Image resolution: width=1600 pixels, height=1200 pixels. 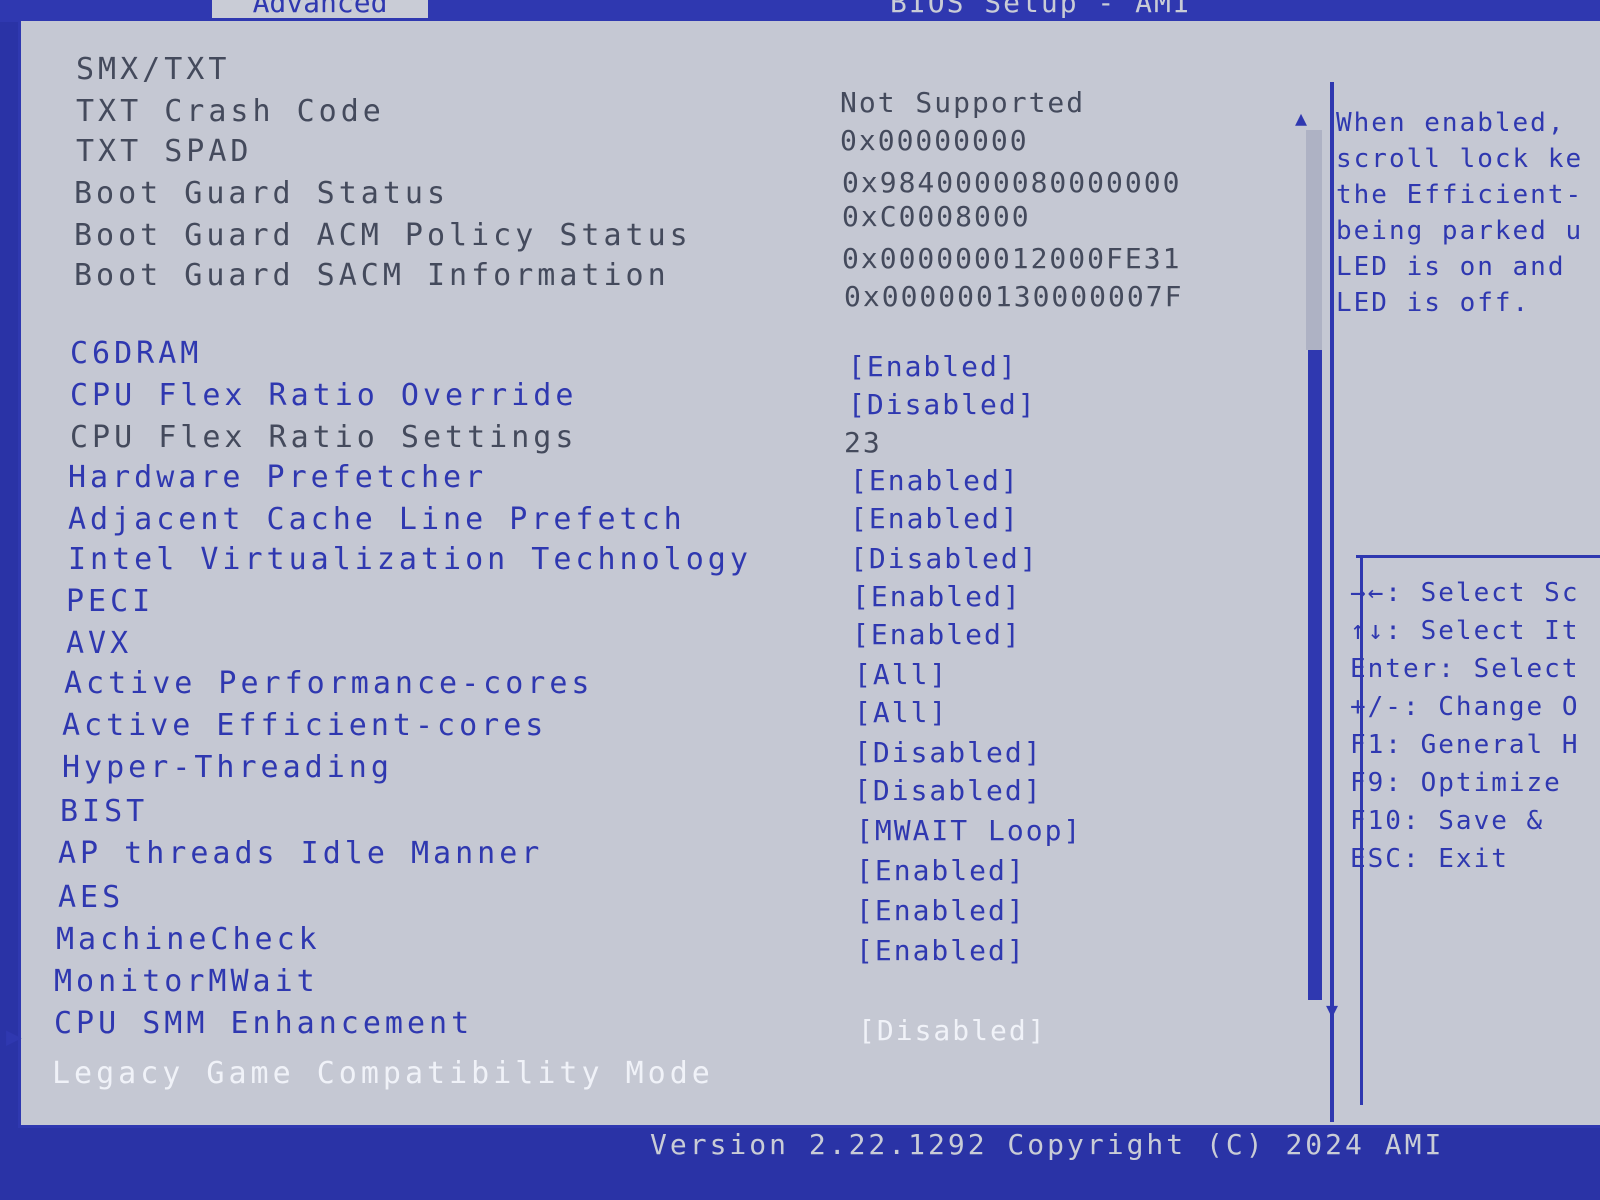 What do you see at coordinates (1465, 707) in the screenshot?
I see `key-hint: +/-: Change O` at bounding box center [1465, 707].